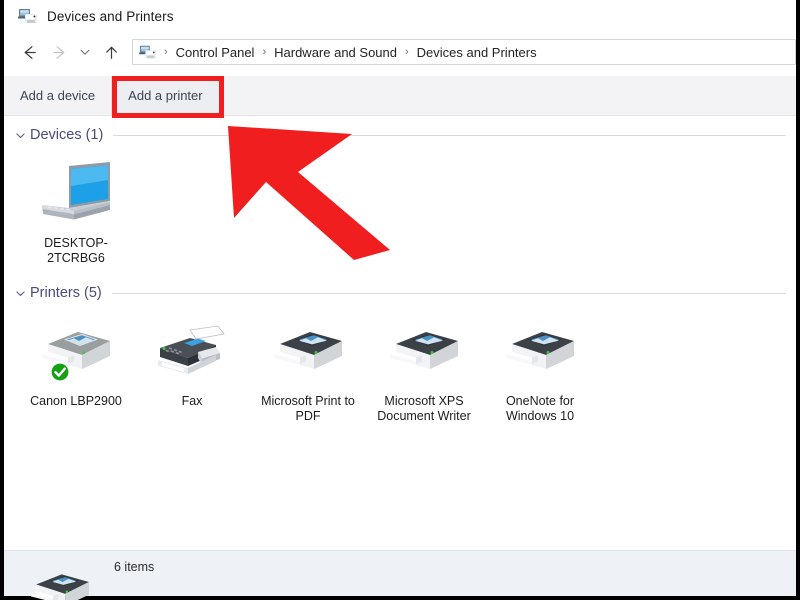 The image size is (800, 600). I want to click on breadcrumb-item-hardware-and-sound: Hardware and Sound, so click(335, 52).